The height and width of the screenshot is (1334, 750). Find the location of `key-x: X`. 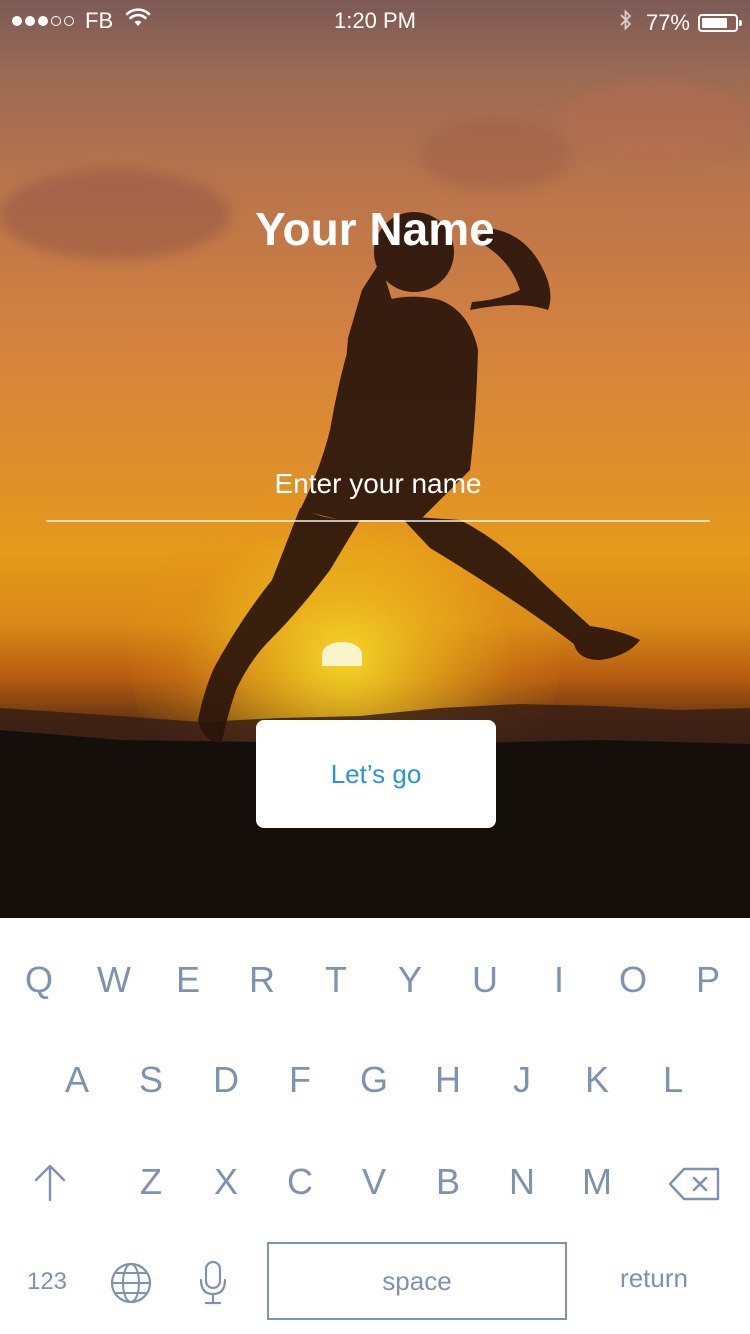

key-x: X is located at coordinates (226, 1182).